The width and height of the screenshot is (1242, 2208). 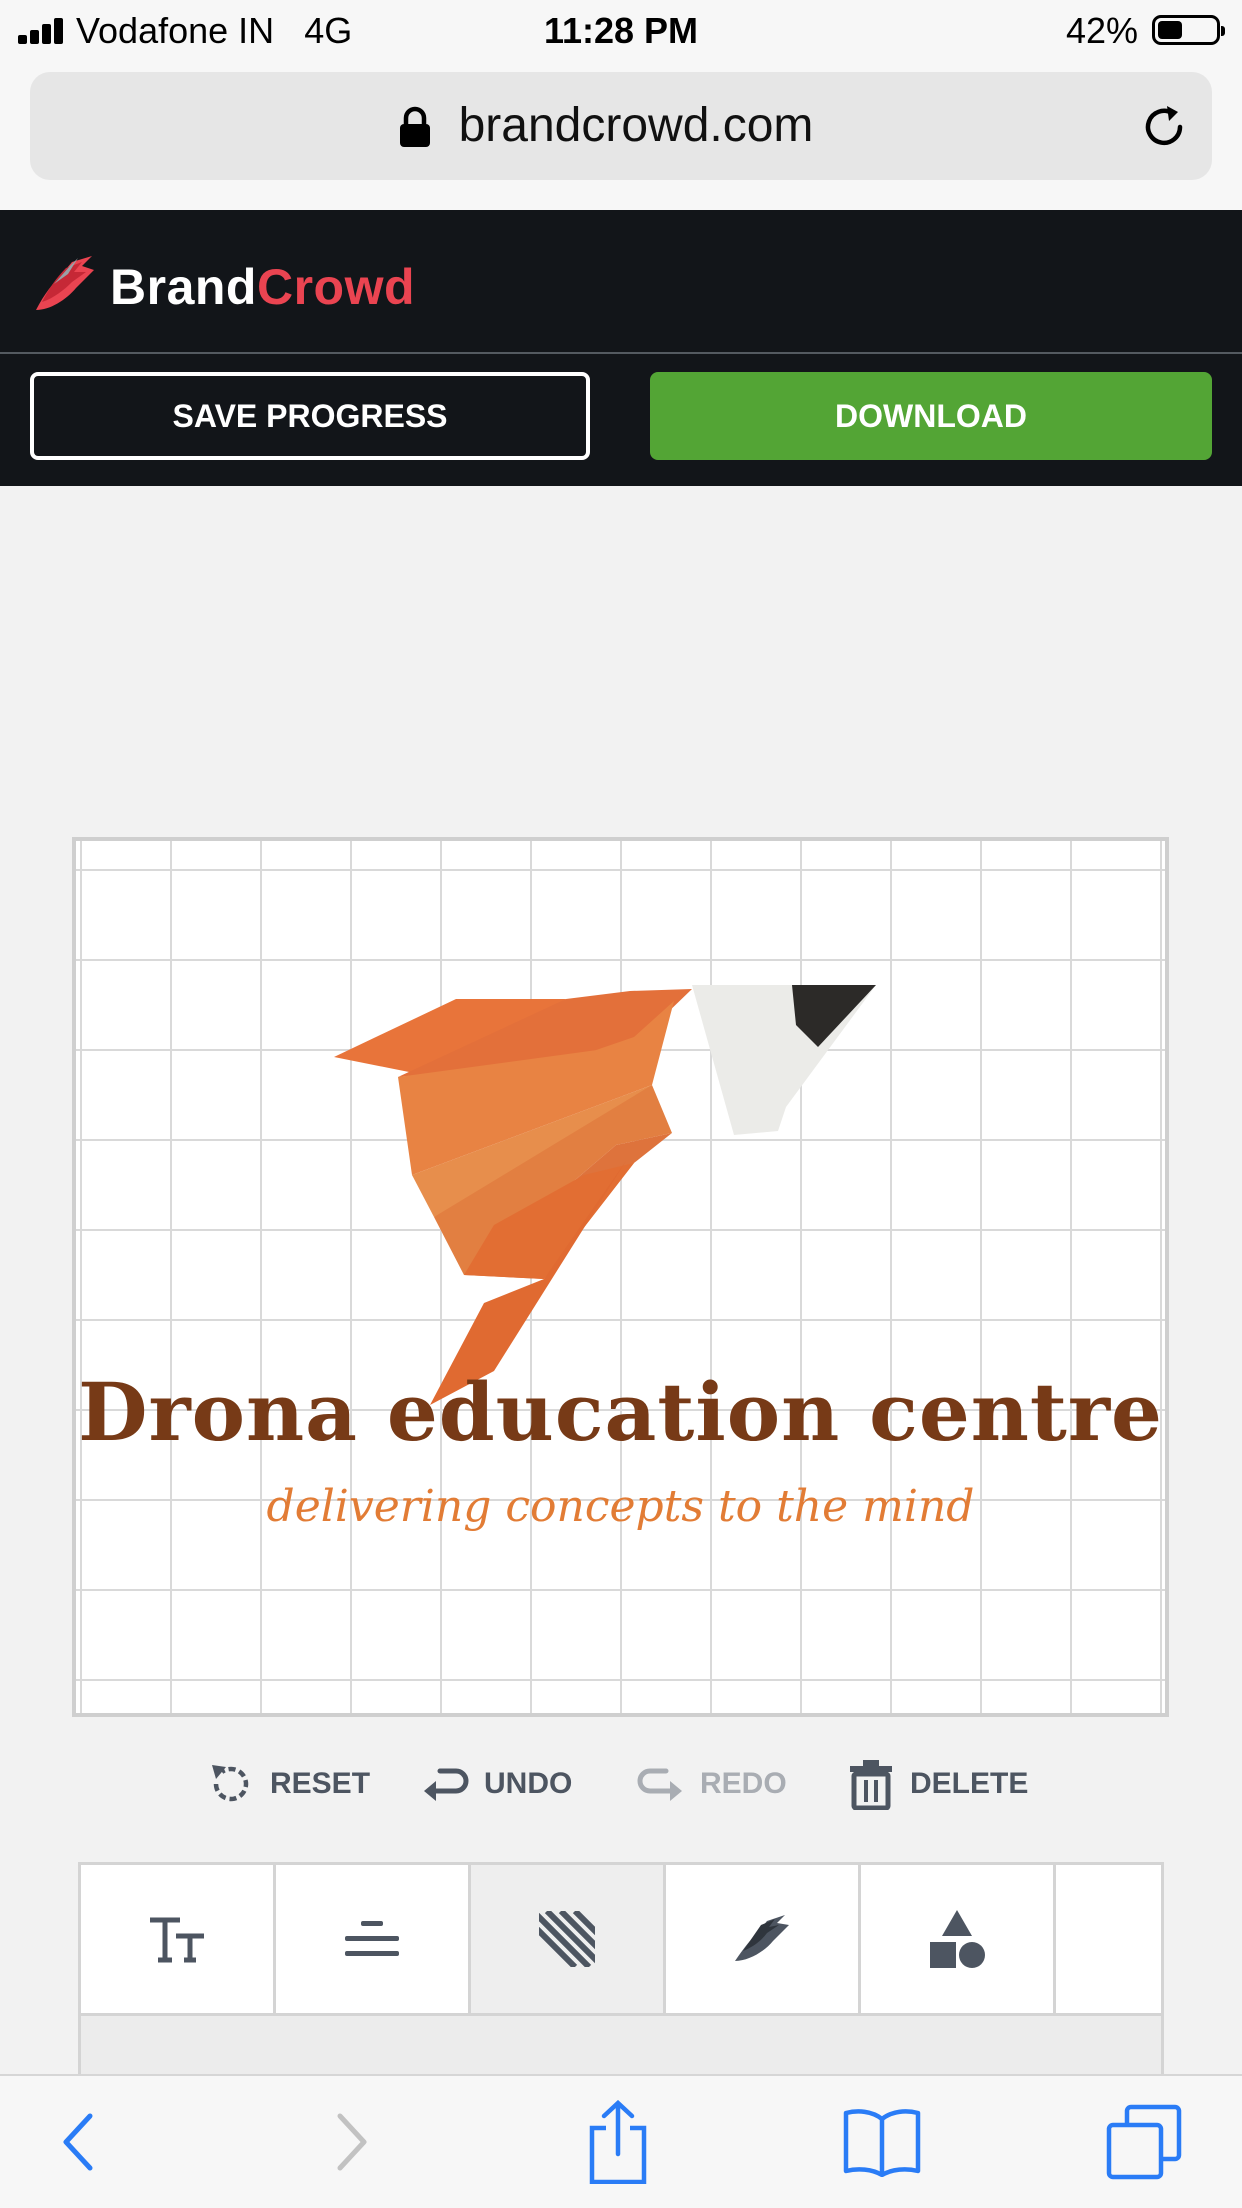 What do you see at coordinates (664, 1195) in the screenshot?
I see `pencil-rocket-logo` at bounding box center [664, 1195].